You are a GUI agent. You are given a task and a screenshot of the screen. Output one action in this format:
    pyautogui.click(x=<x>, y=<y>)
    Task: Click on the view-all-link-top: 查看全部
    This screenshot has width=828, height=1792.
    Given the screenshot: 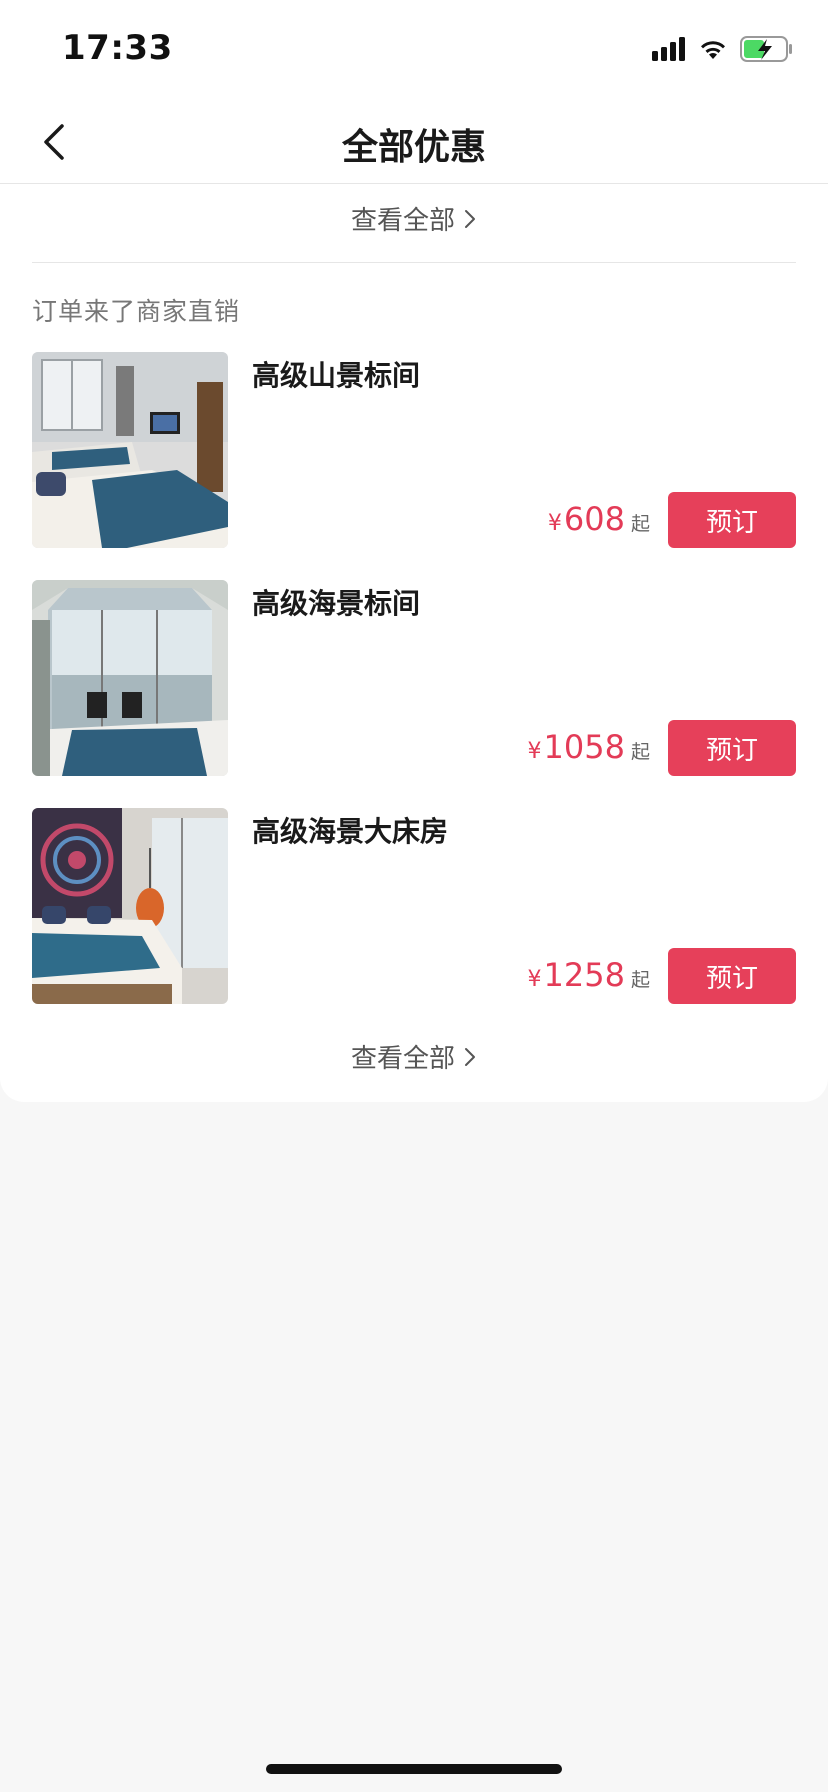 What is the action you would take?
    pyautogui.click(x=414, y=218)
    